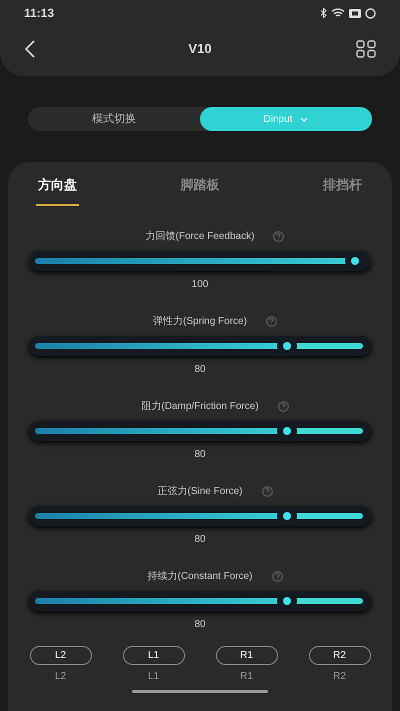 The image size is (400, 711). What do you see at coordinates (200, 407) in the screenshot?
I see `slider-label: 阻力(Damp/Friction Force)` at bounding box center [200, 407].